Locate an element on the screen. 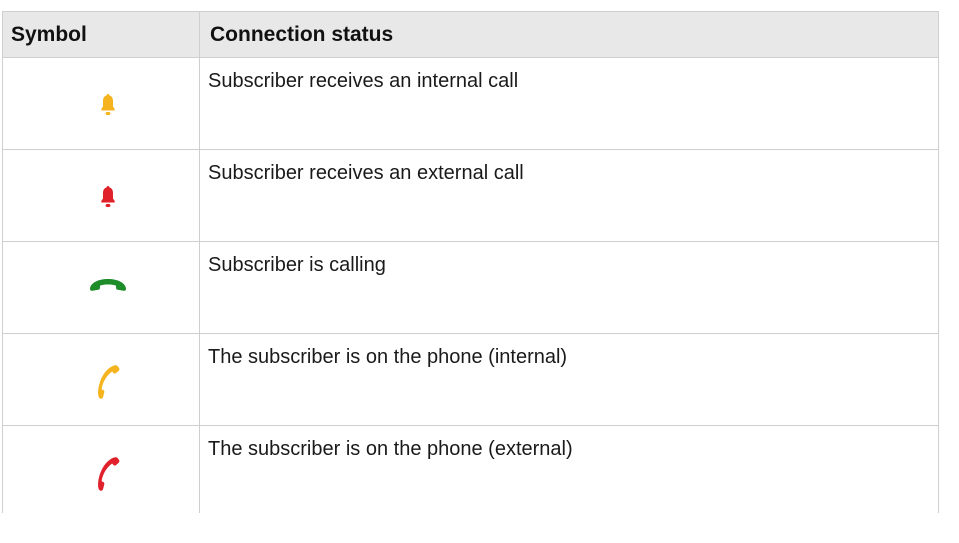  status-cell: Subscriber receives an external call is located at coordinates (569, 195).